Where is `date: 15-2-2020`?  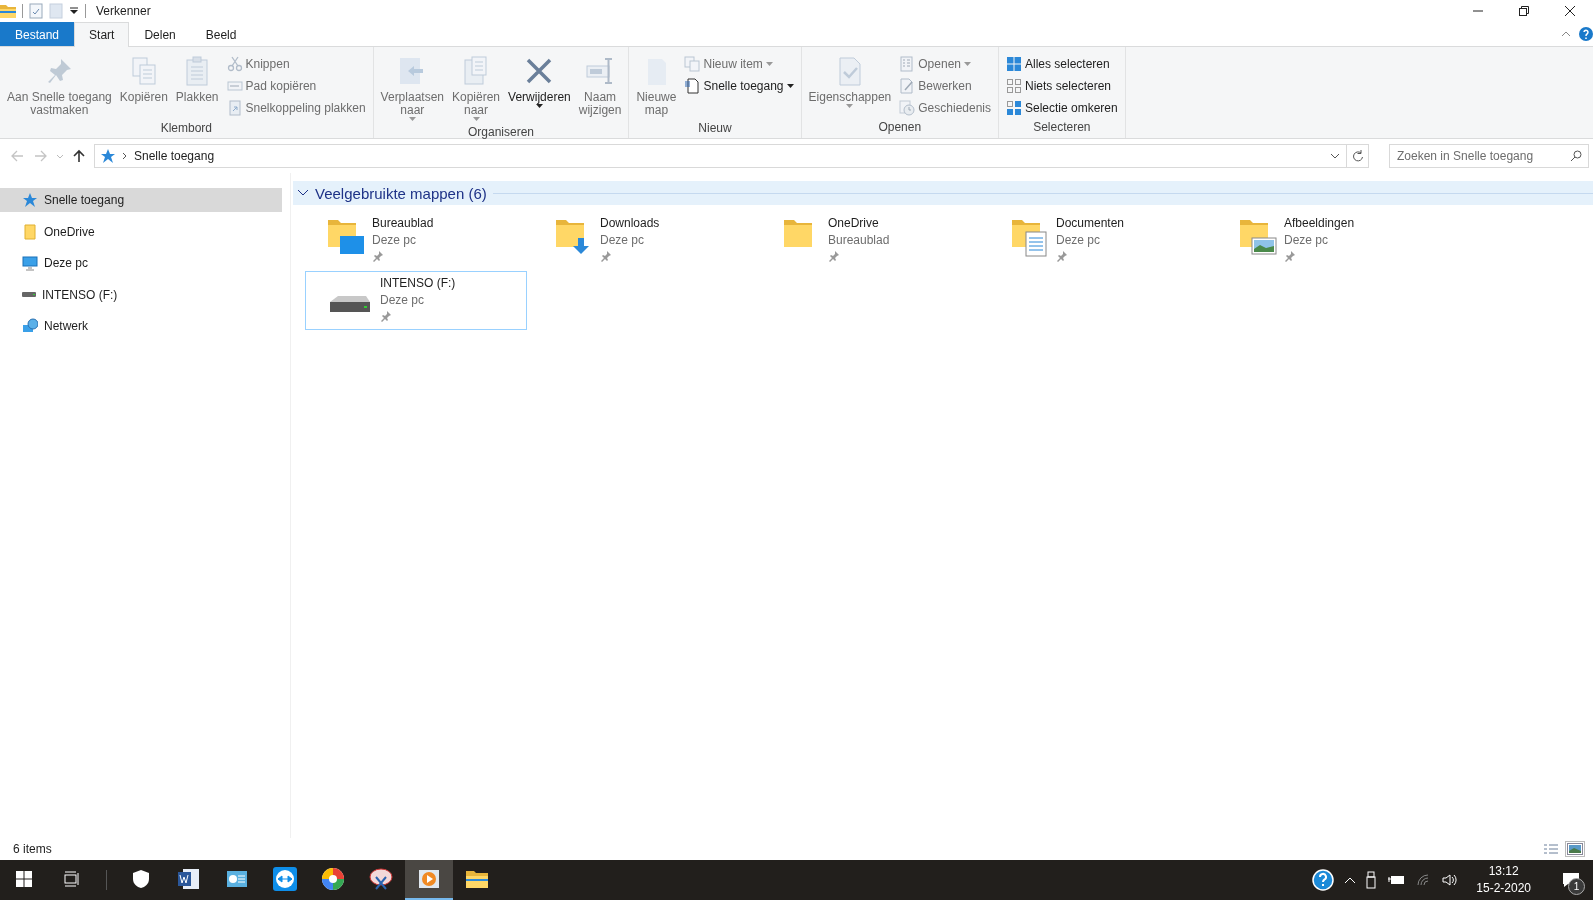 date: 15-2-2020 is located at coordinates (1503, 888).